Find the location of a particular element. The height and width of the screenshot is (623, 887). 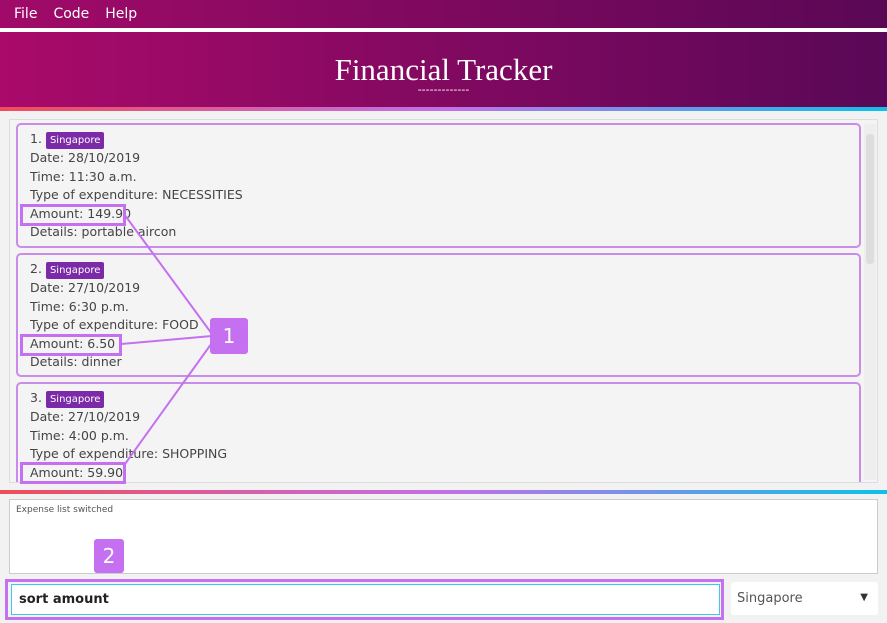

annotation-lines is located at coordinates (167, 339).